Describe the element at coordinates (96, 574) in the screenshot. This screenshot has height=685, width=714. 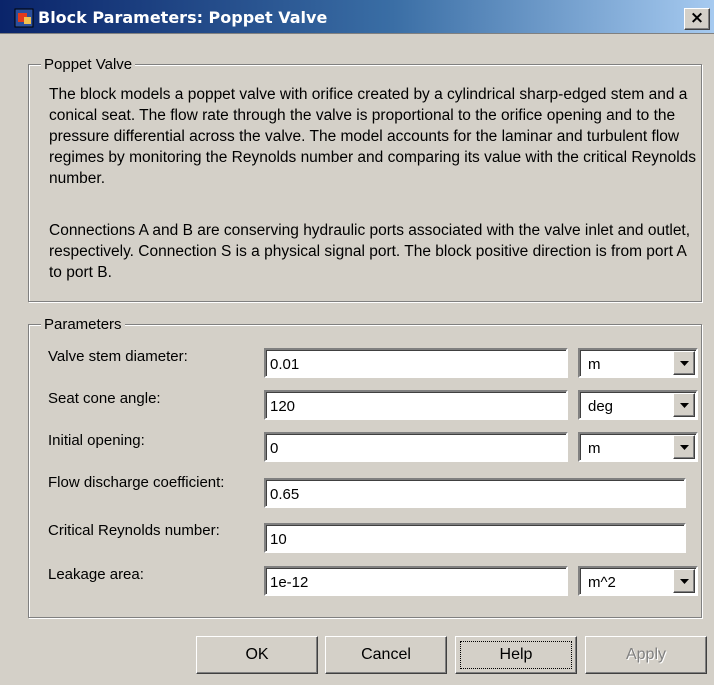
I see `leakage-area-label: Leakage area:` at that location.